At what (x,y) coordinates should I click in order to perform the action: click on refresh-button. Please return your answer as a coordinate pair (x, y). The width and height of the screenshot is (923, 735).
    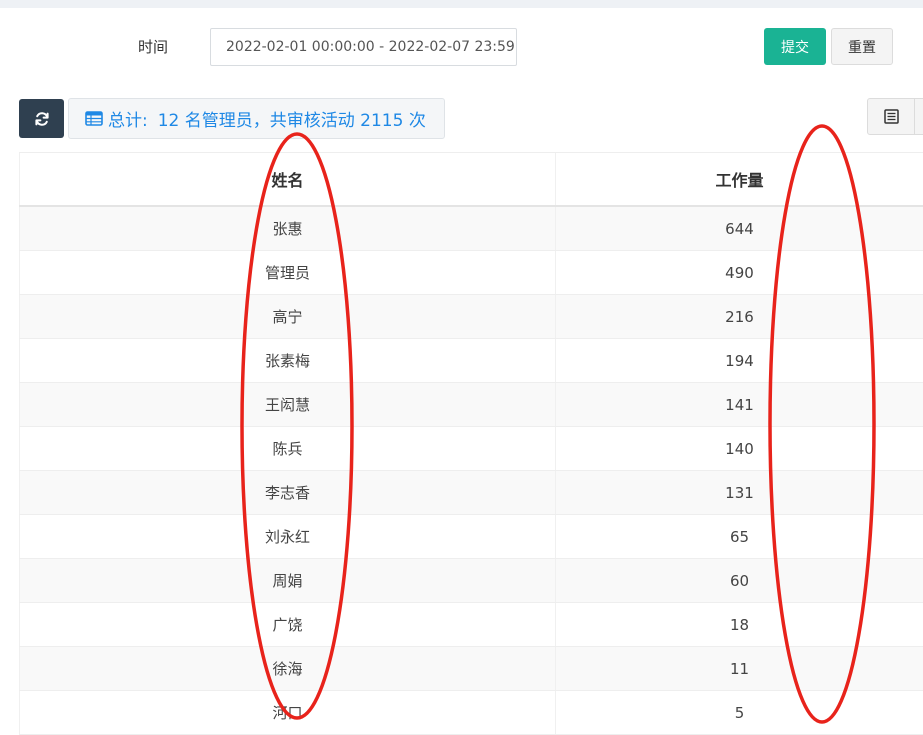
    Looking at the image, I should click on (41, 118).